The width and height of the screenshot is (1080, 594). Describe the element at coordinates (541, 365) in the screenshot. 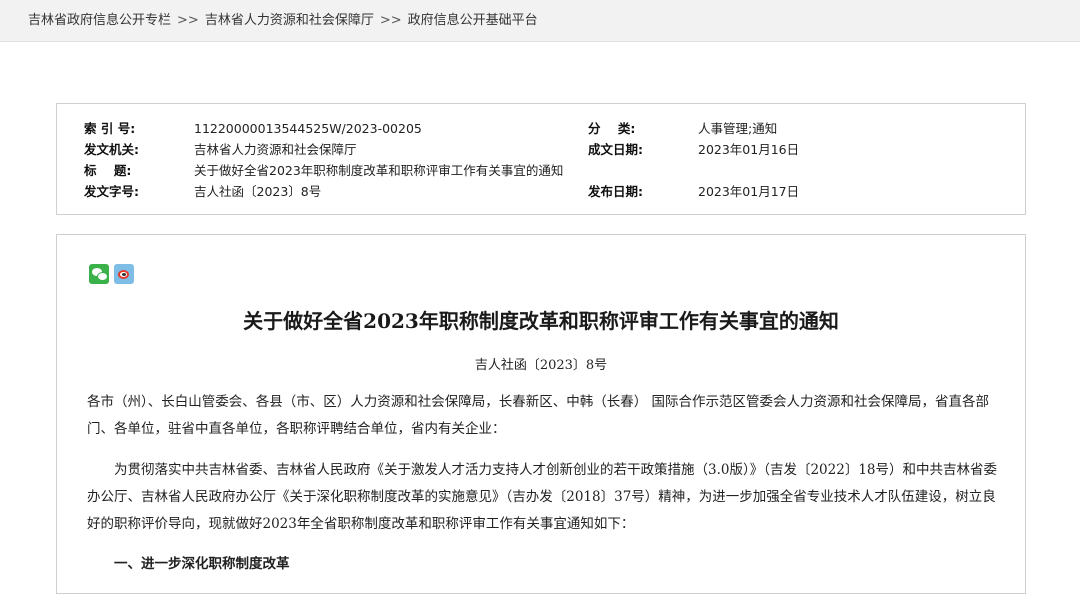

I see `article-document-number: 吉人社函〔2023〕8号` at that location.